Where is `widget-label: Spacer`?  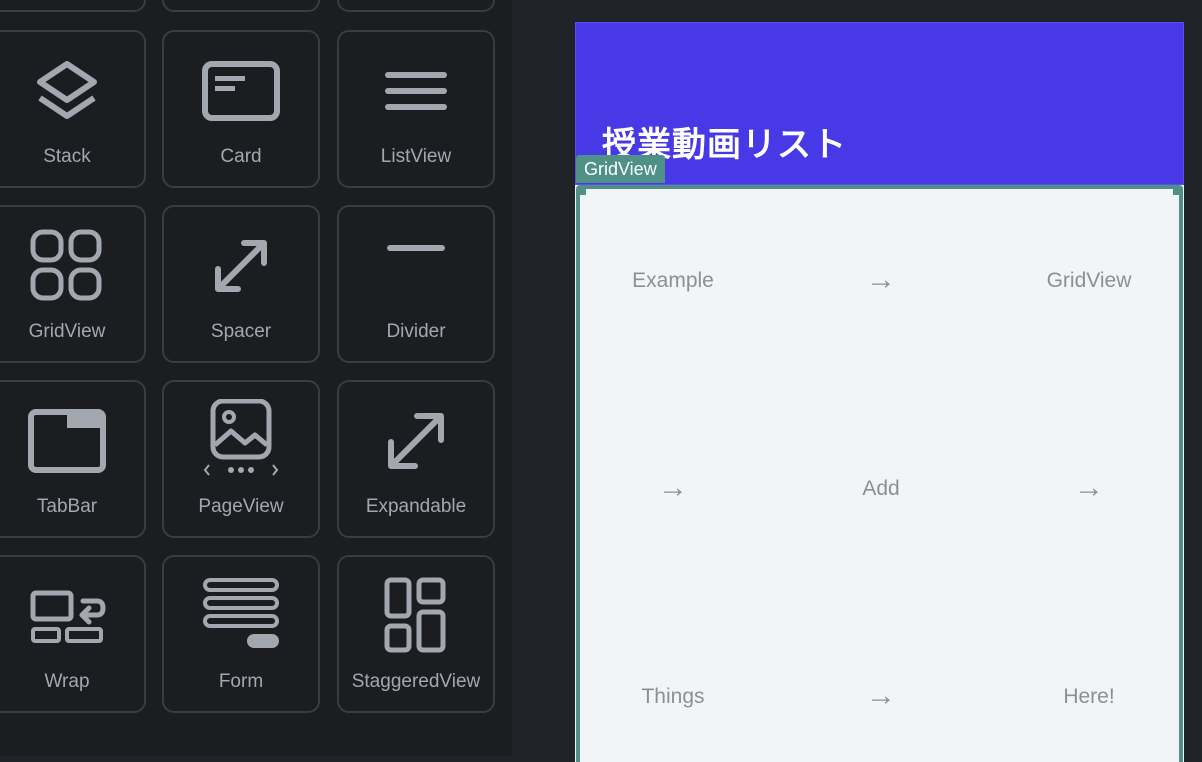
widget-label: Spacer is located at coordinates (241, 331).